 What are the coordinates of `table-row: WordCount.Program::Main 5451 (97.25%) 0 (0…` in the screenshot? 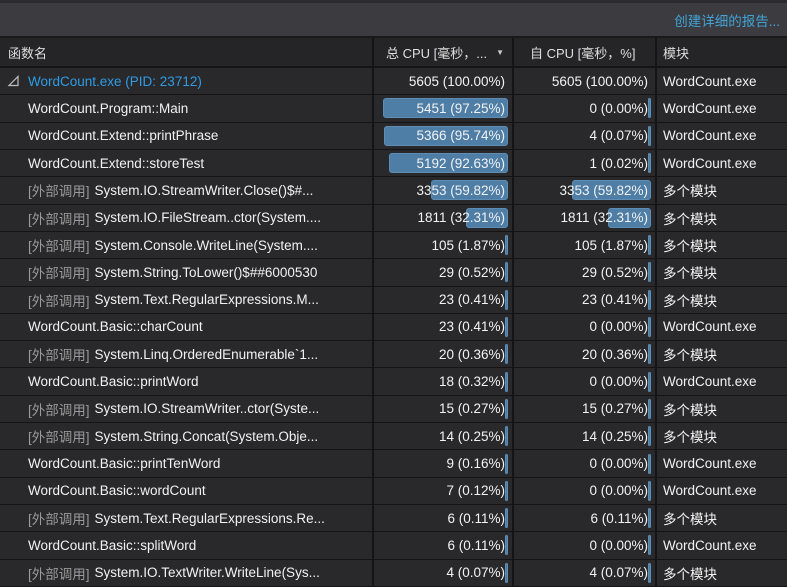 It's located at (393, 109).